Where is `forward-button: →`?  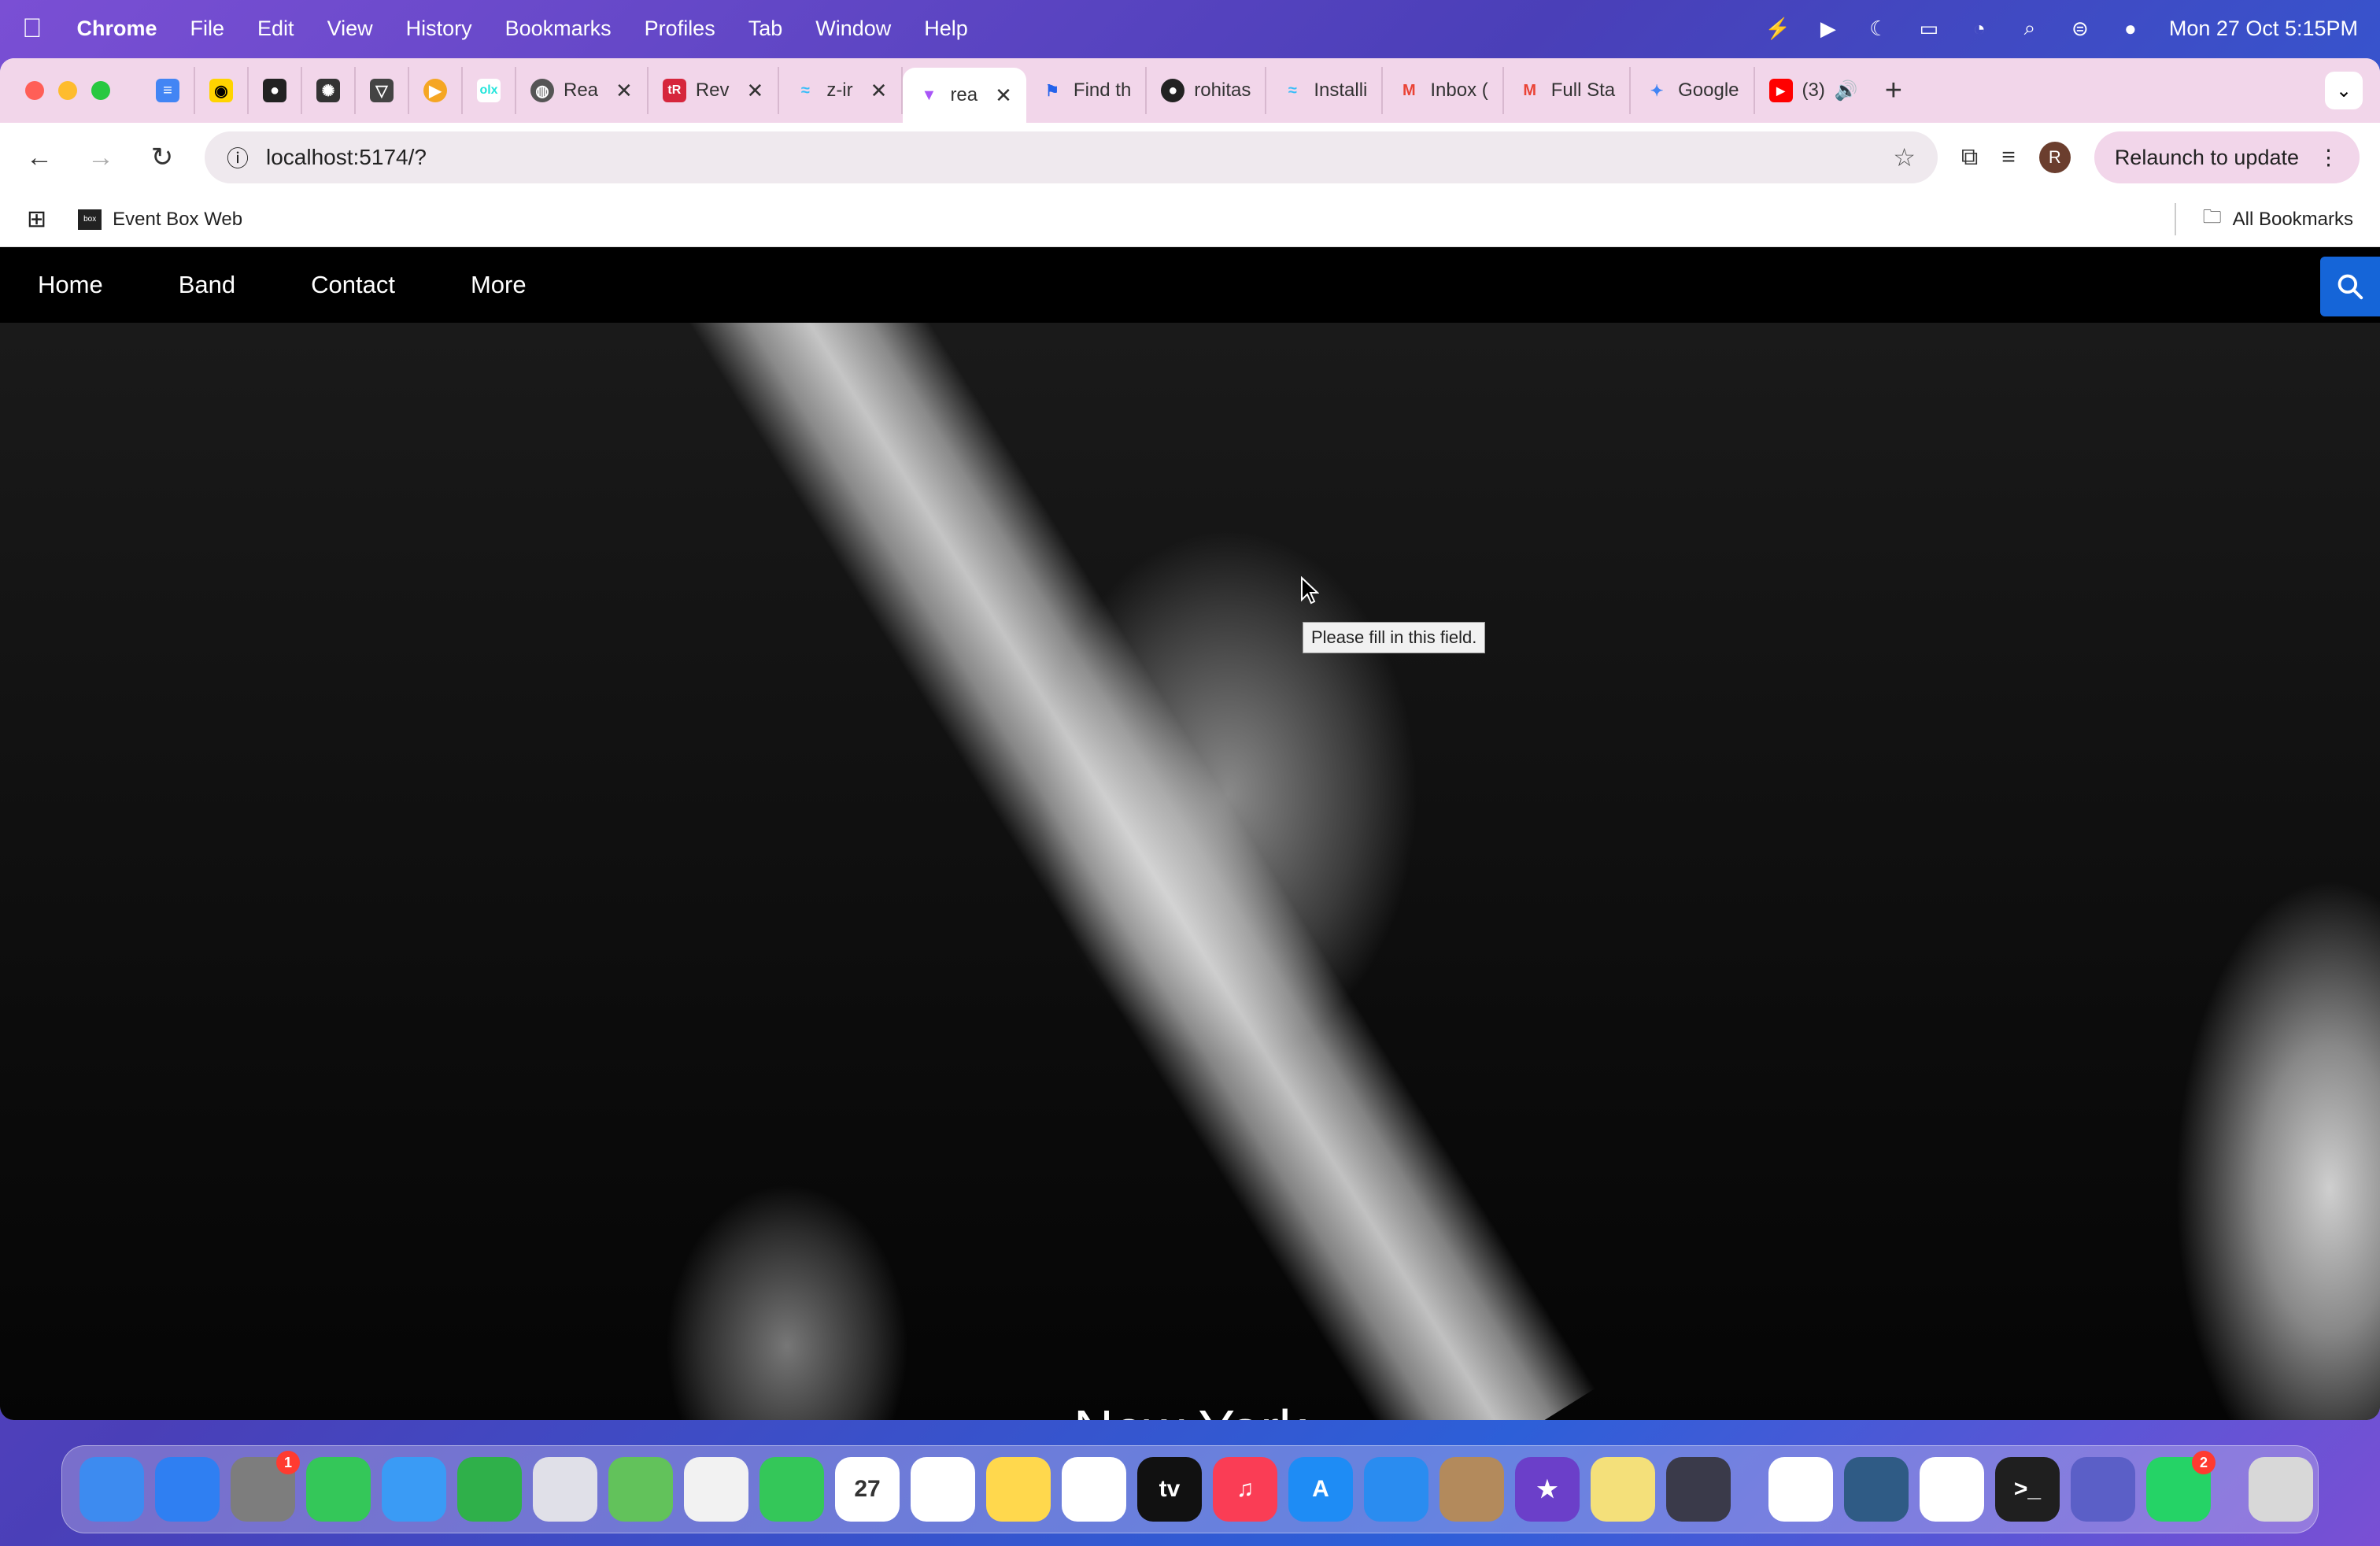
forward-button: → is located at coordinates (101, 157).